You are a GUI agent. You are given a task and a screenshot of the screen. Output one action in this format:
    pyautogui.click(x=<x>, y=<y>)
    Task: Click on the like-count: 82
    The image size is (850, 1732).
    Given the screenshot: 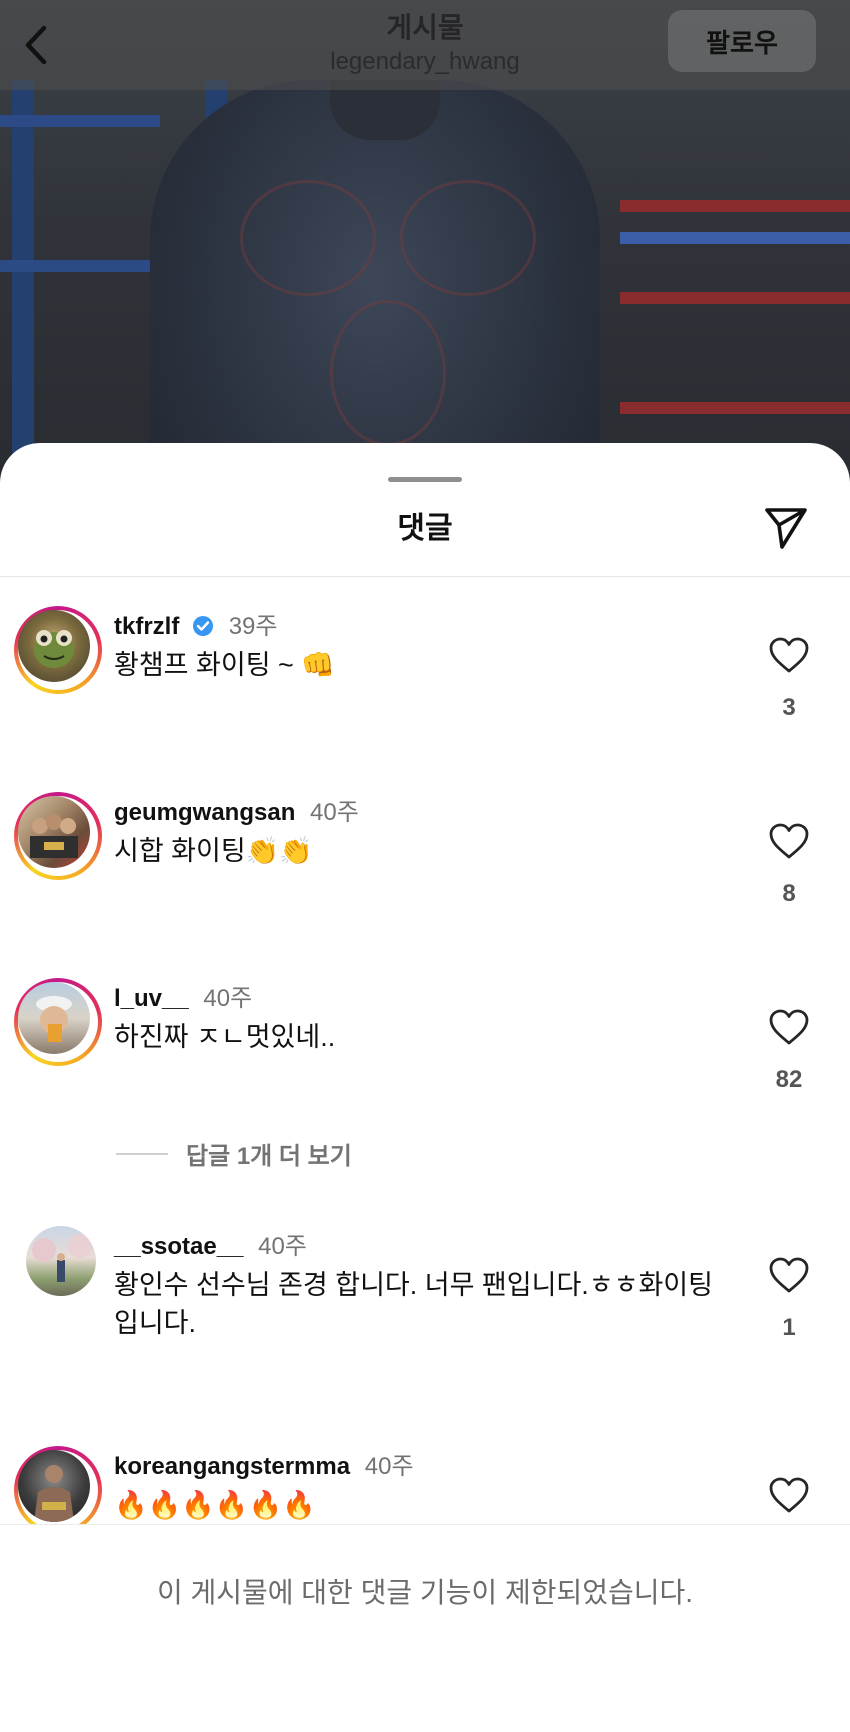 What is the action you would take?
    pyautogui.click(x=789, y=1079)
    